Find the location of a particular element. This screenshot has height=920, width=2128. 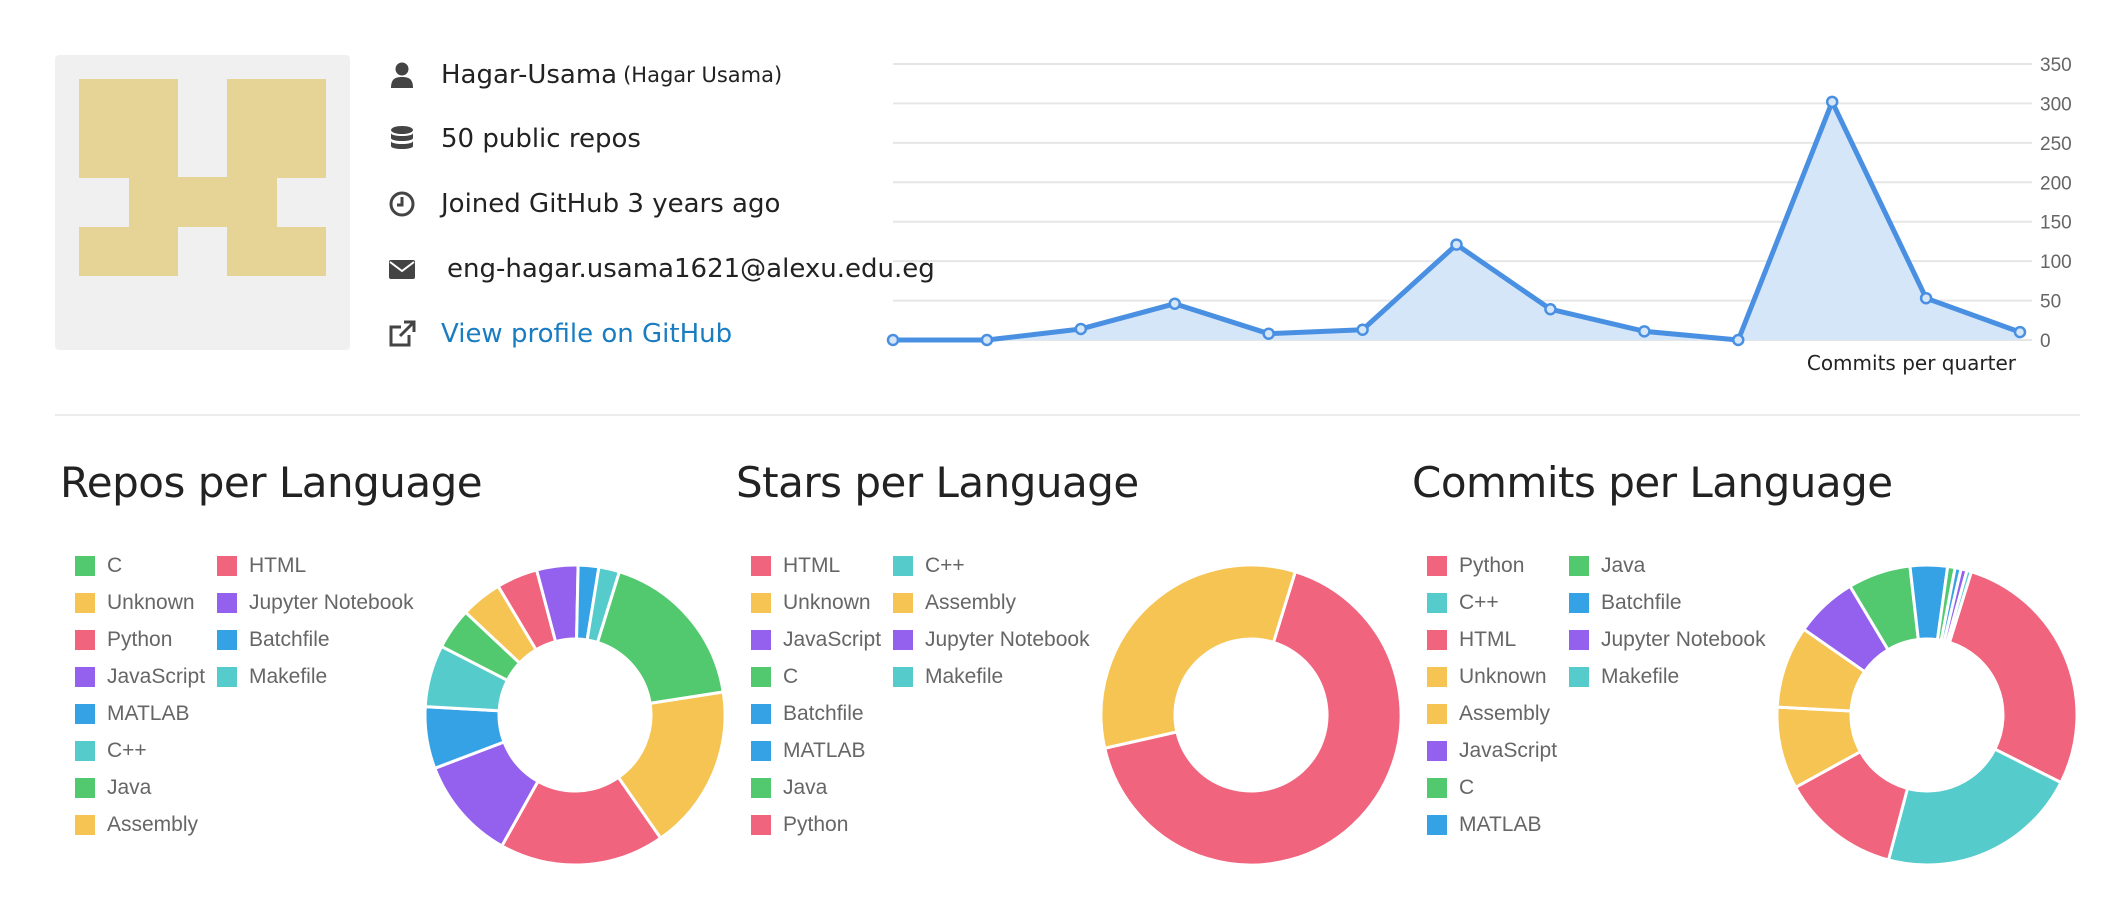

envelope-icon is located at coordinates (402, 269).